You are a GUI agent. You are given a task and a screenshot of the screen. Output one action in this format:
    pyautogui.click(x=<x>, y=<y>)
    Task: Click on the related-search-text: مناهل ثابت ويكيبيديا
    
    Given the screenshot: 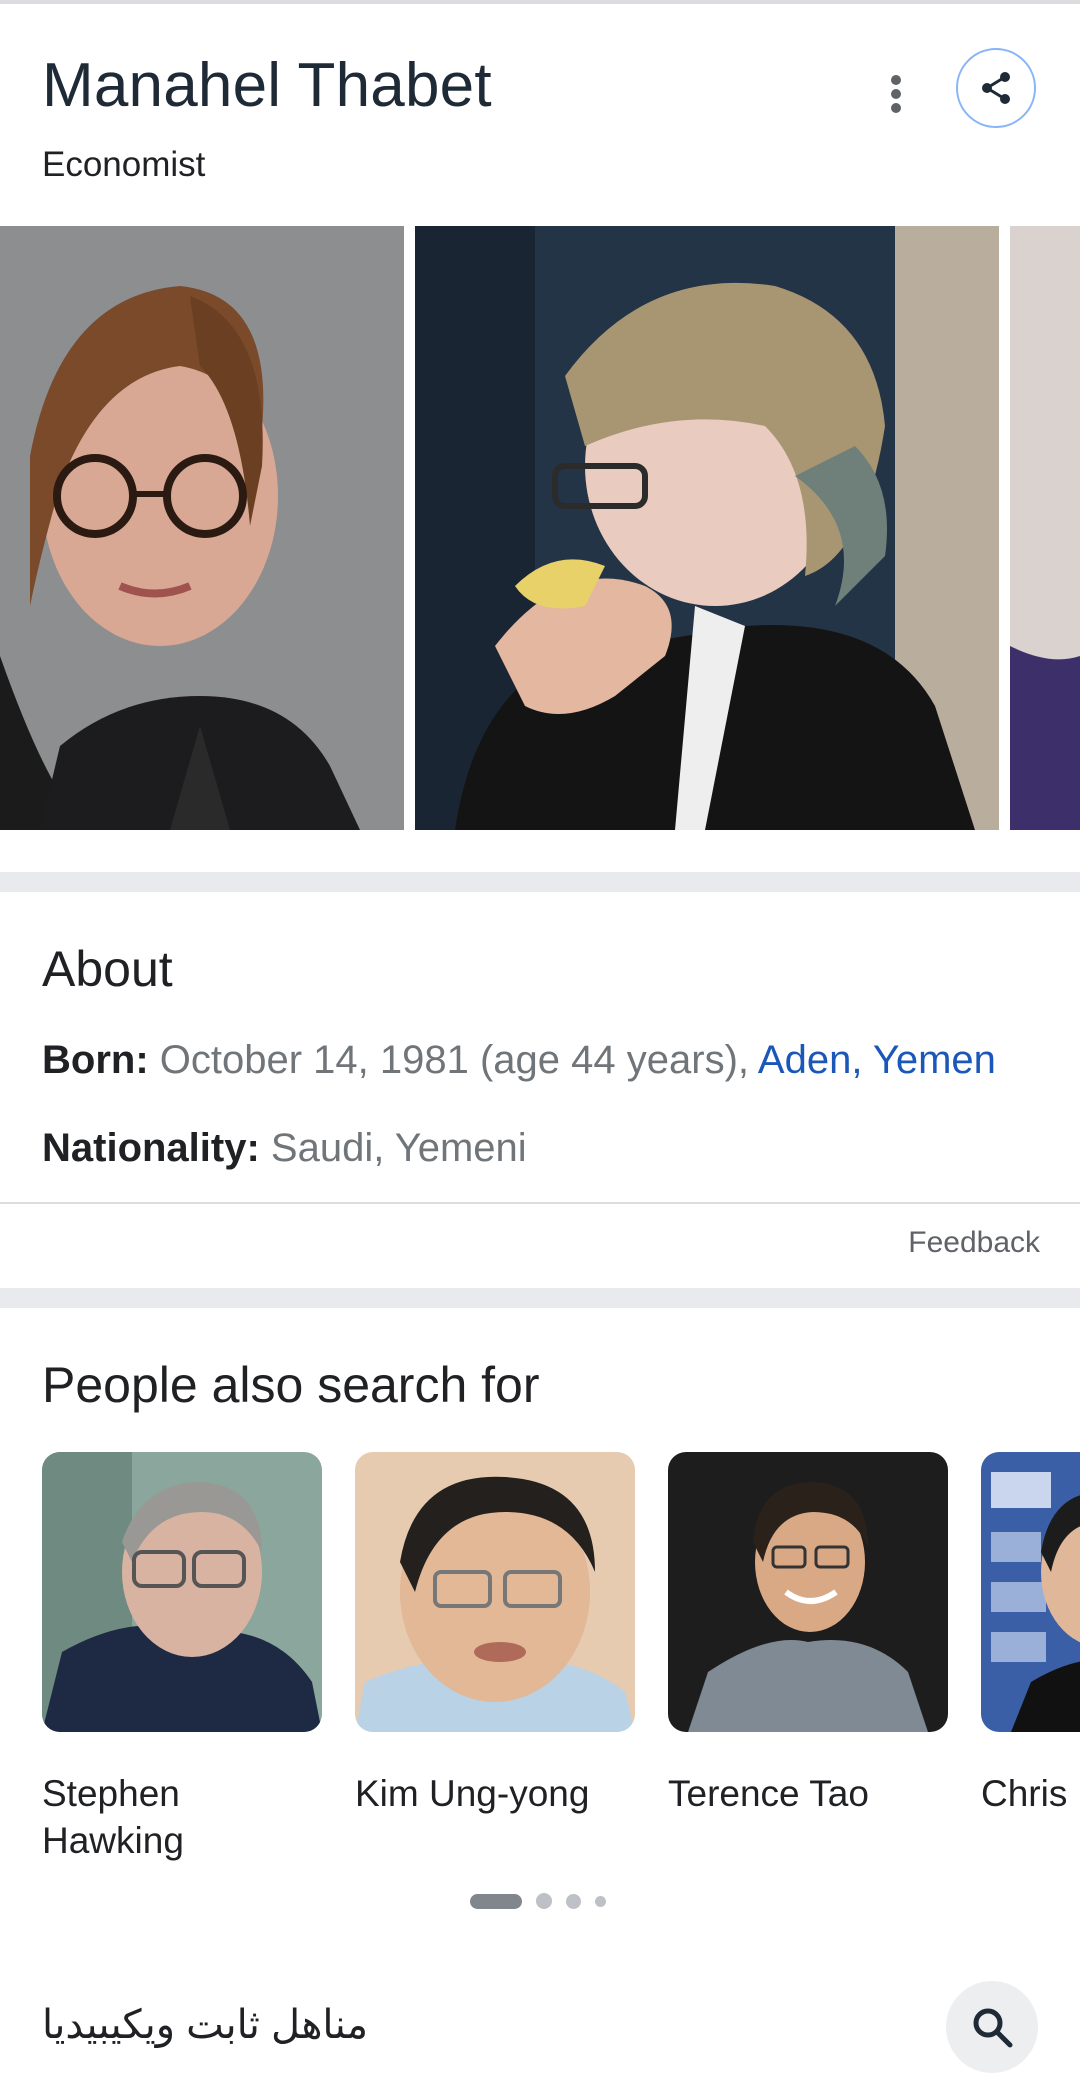 What is the action you would take?
    pyautogui.click(x=205, y=2025)
    